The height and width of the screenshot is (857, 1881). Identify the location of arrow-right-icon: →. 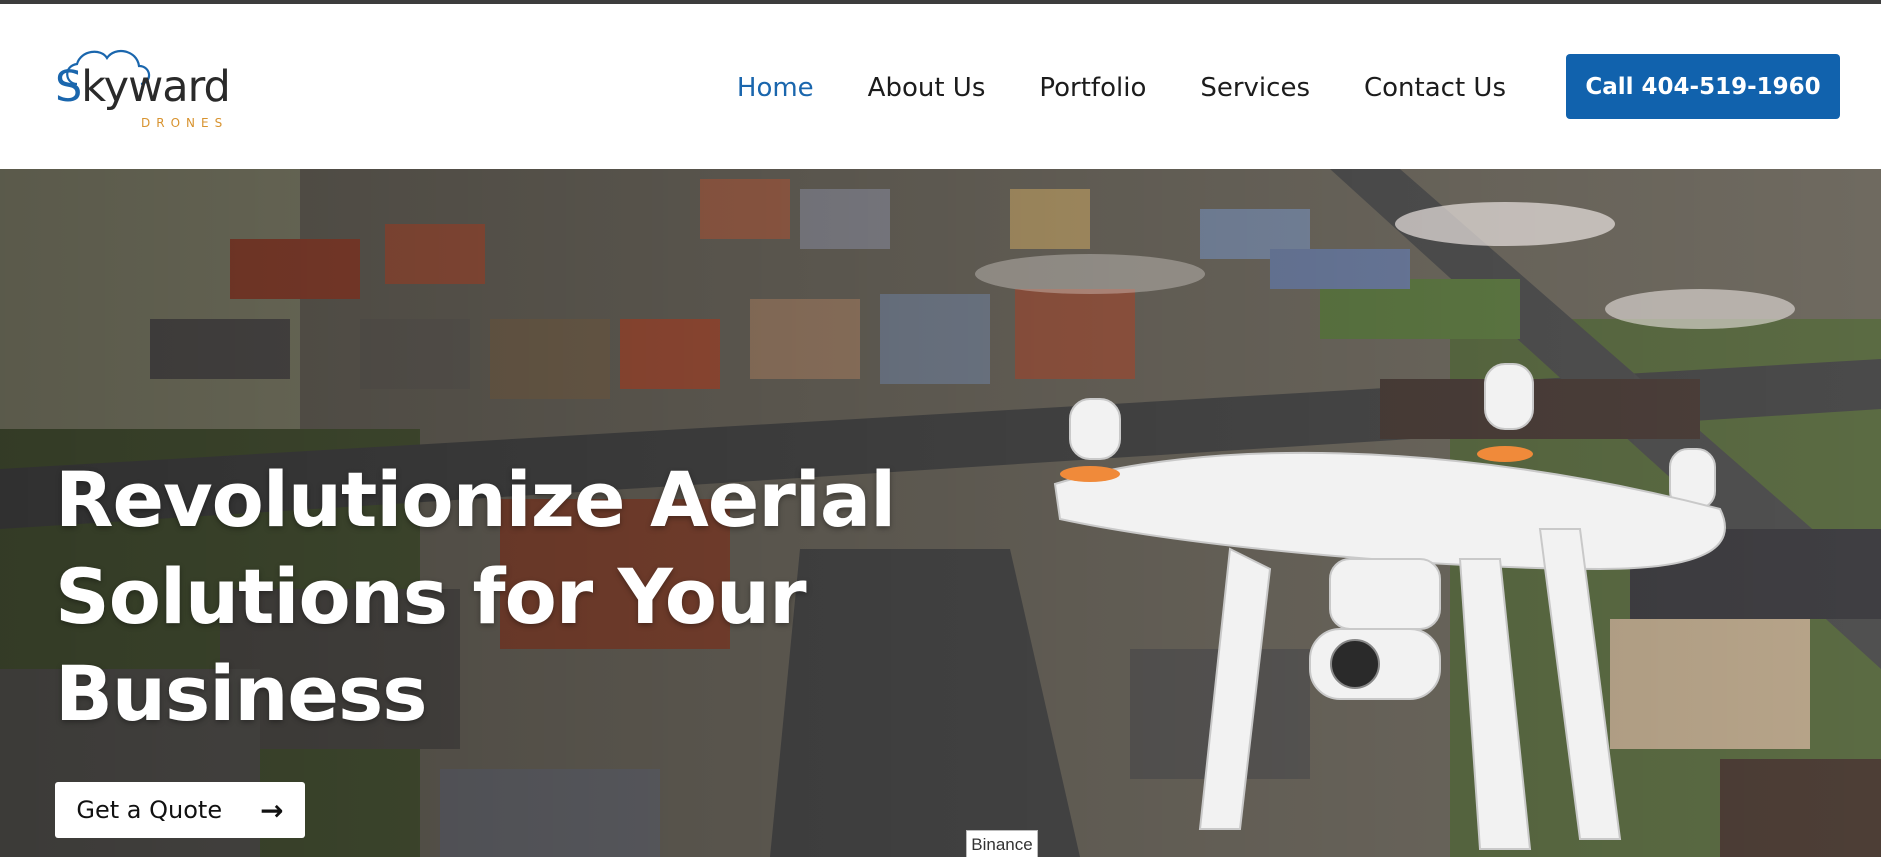
(272, 810).